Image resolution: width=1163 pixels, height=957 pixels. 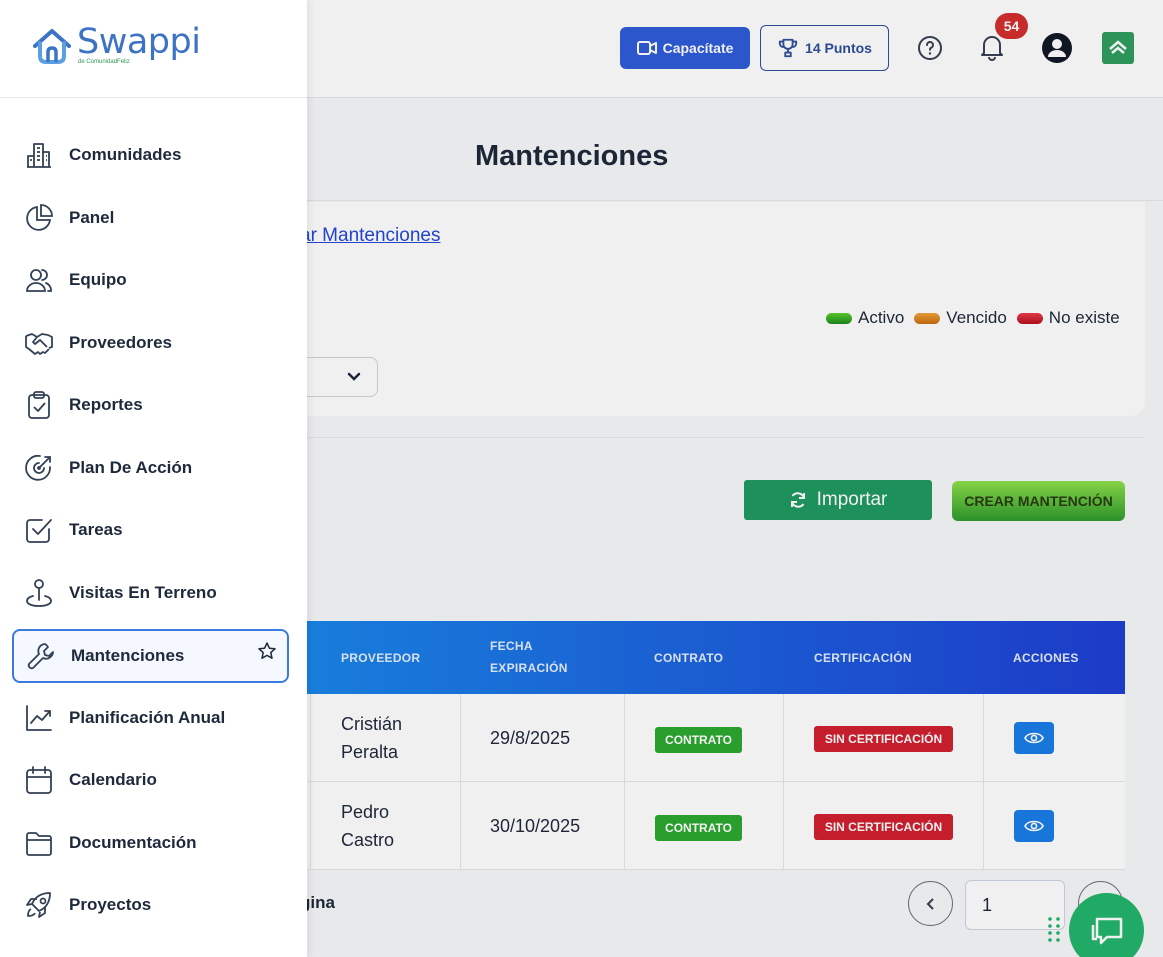 I want to click on users-icon, so click(x=39, y=280).